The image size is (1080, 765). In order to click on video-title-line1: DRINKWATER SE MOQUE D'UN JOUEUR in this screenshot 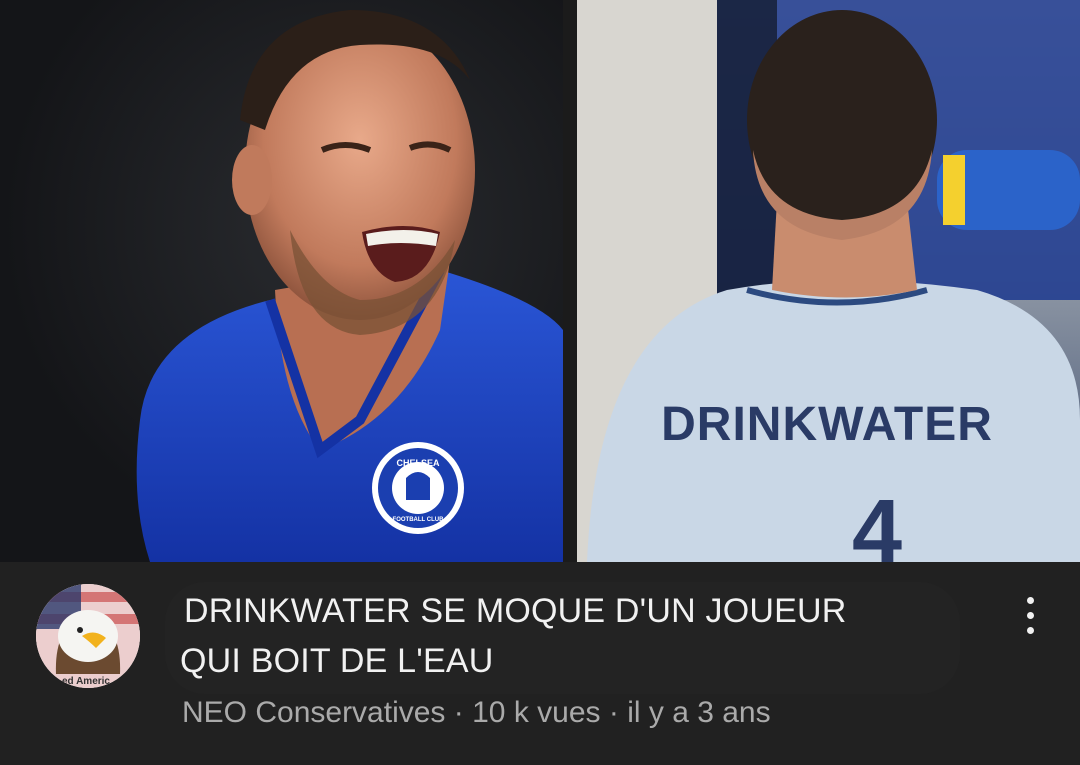, I will do `click(515, 611)`.